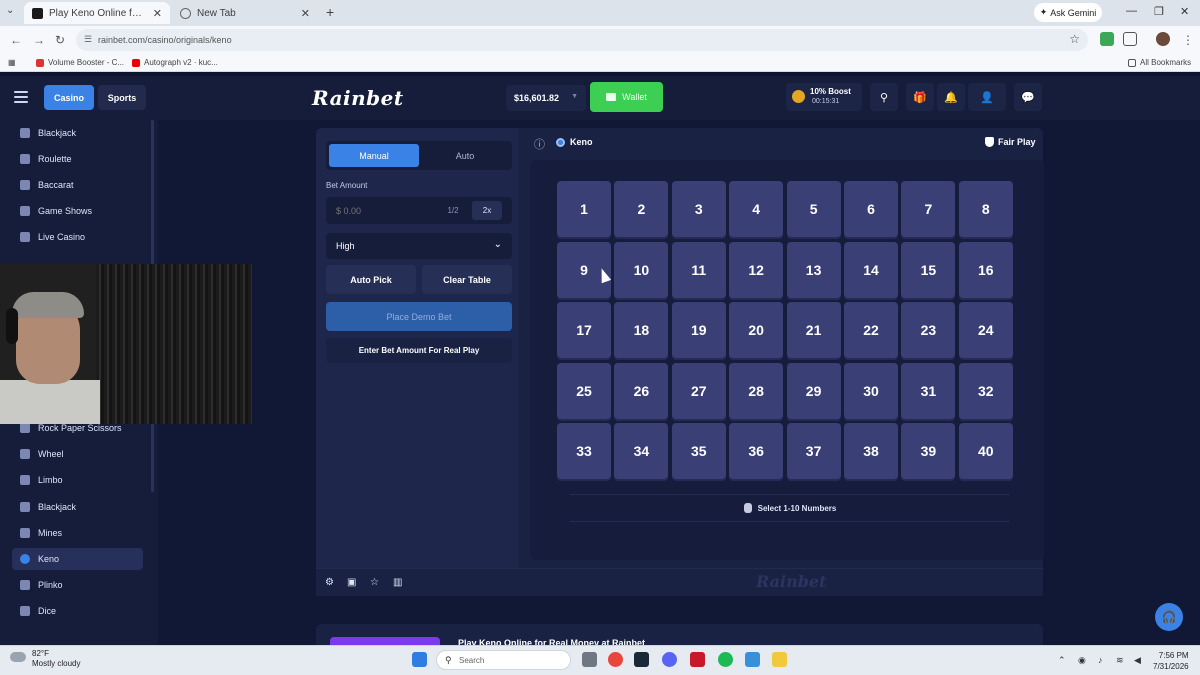 This screenshot has width=1200, height=675. Describe the element at coordinates (374, 582) in the screenshot. I see `favorite-star-icon: ☆` at that location.